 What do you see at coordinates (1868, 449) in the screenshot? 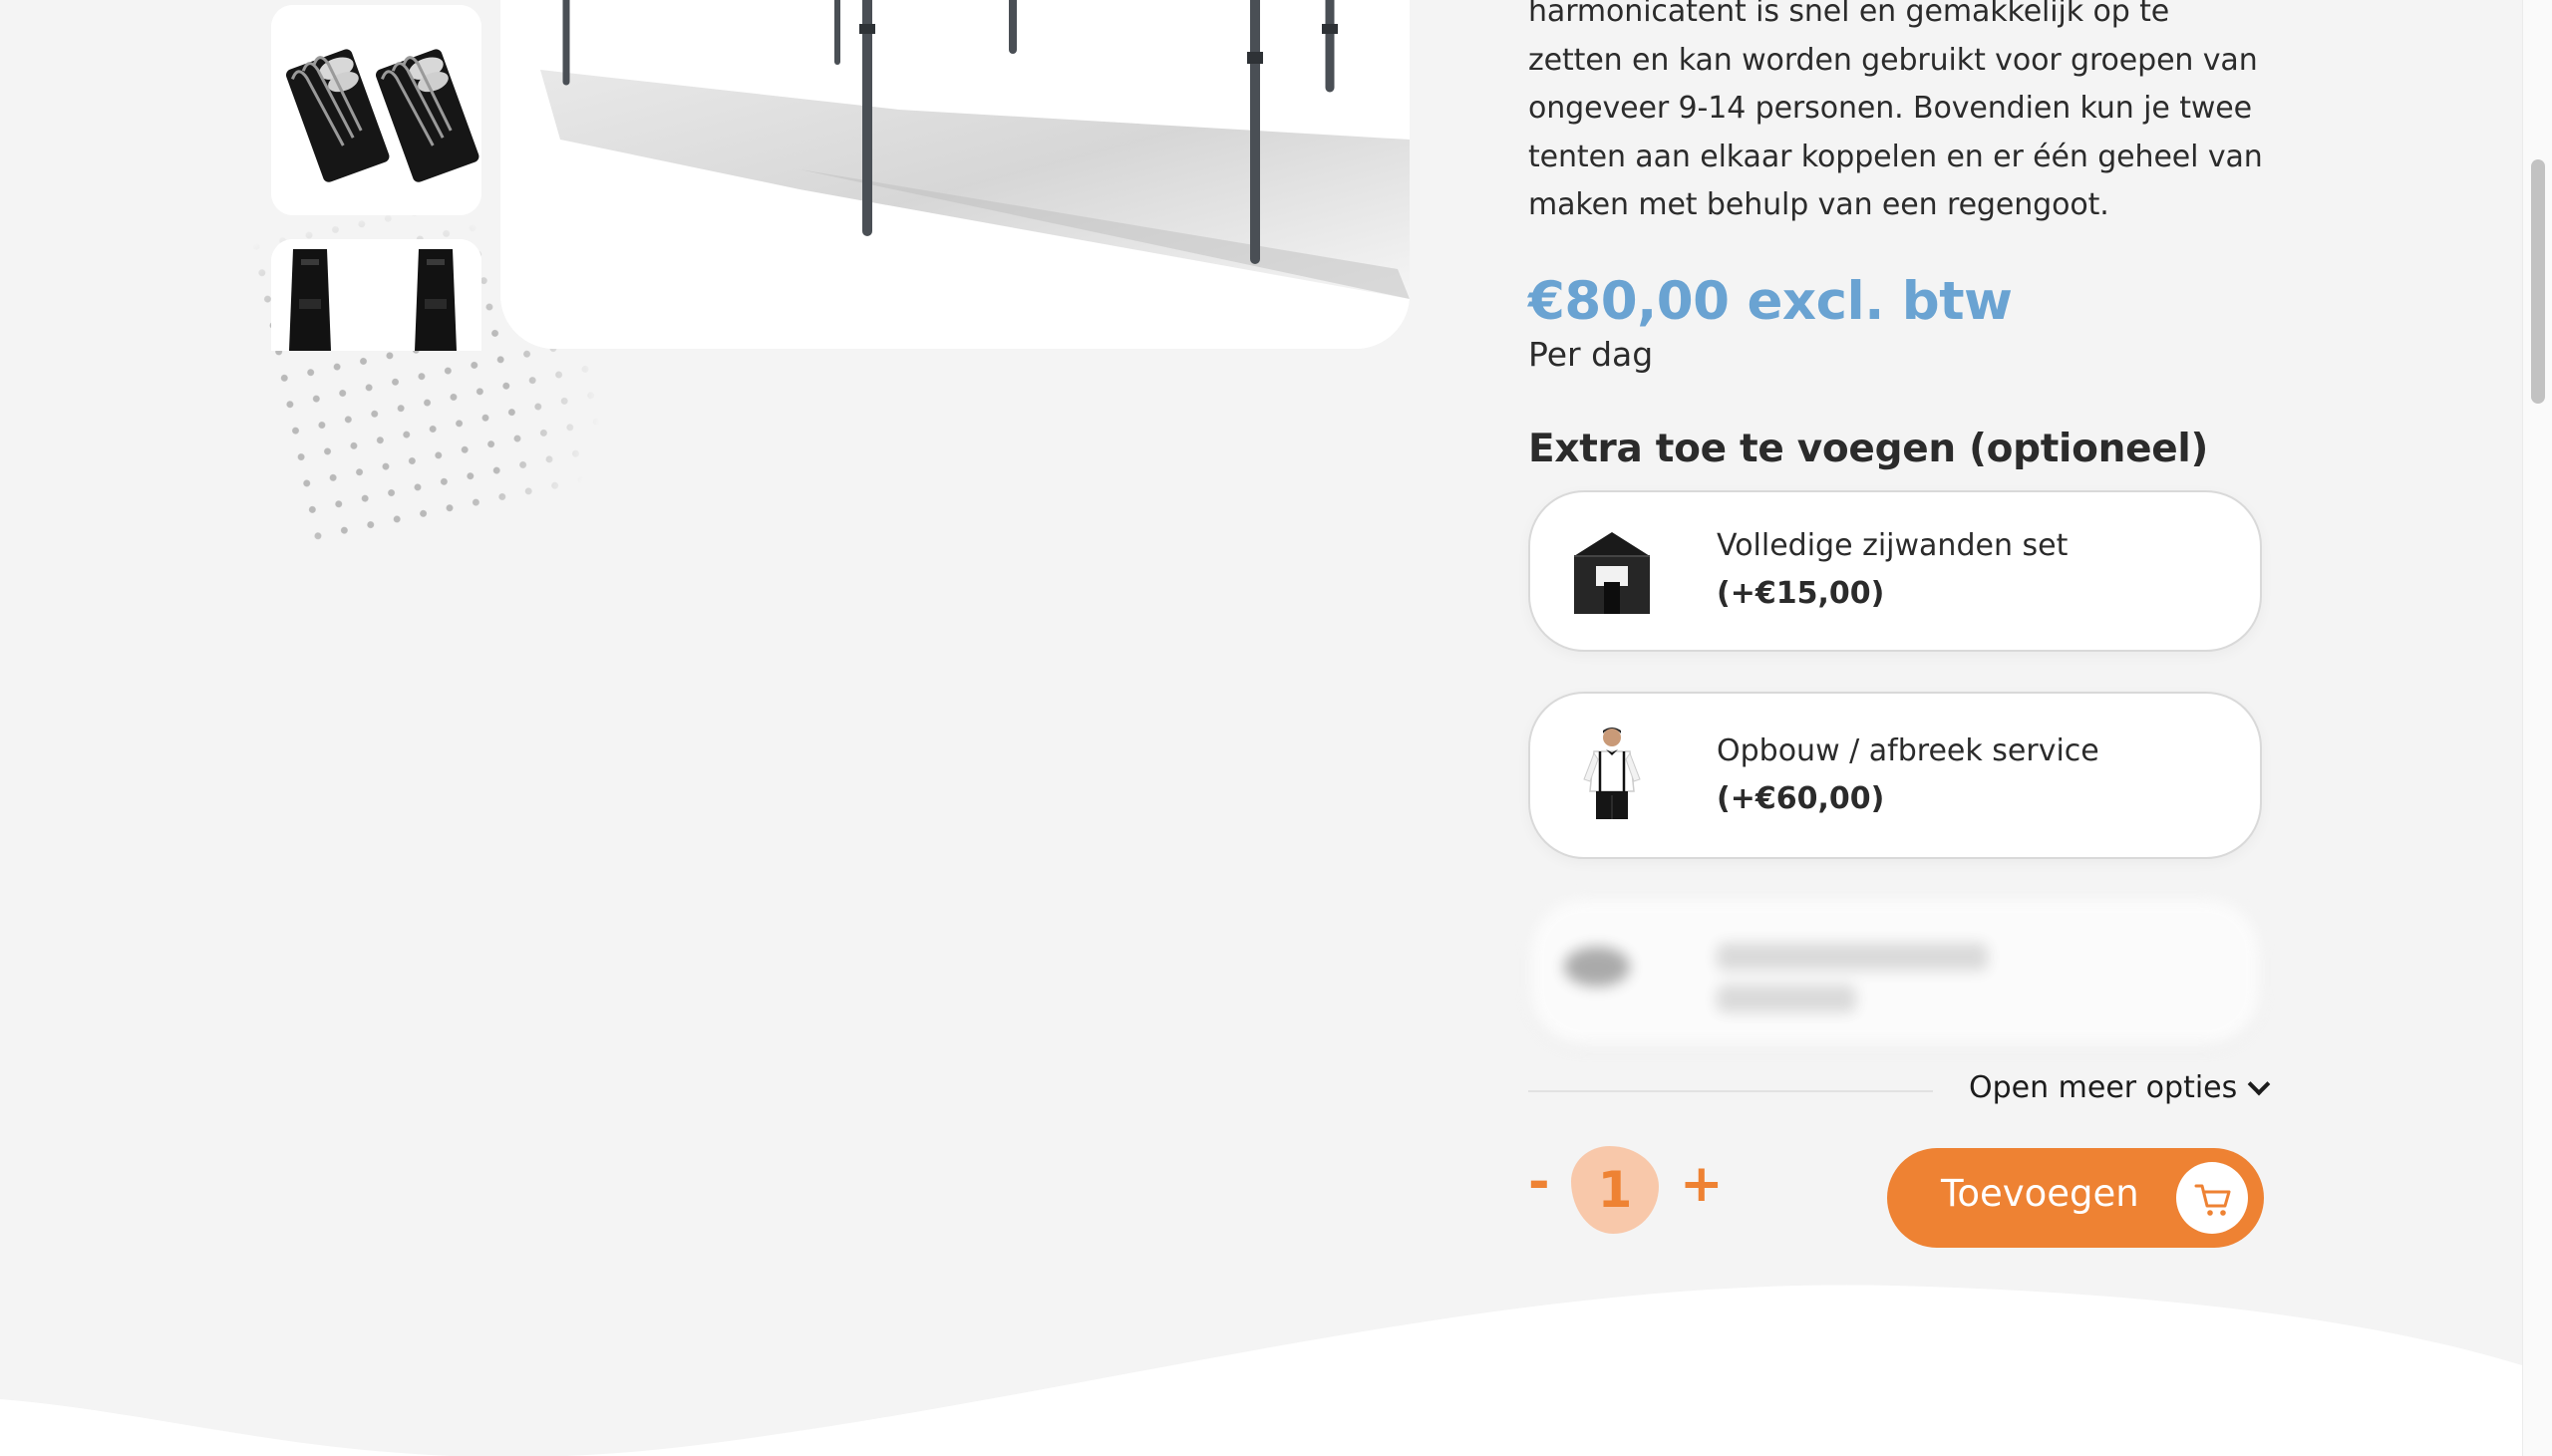
I see `extras-heading: Extra toe te voegen (optioneel)` at bounding box center [1868, 449].